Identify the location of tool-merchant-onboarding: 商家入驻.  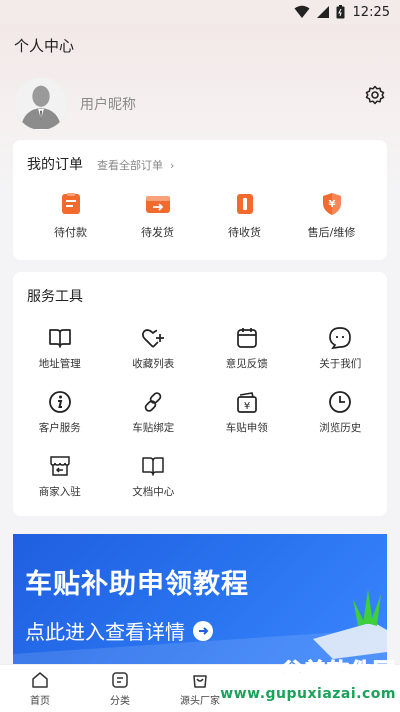
(60, 479).